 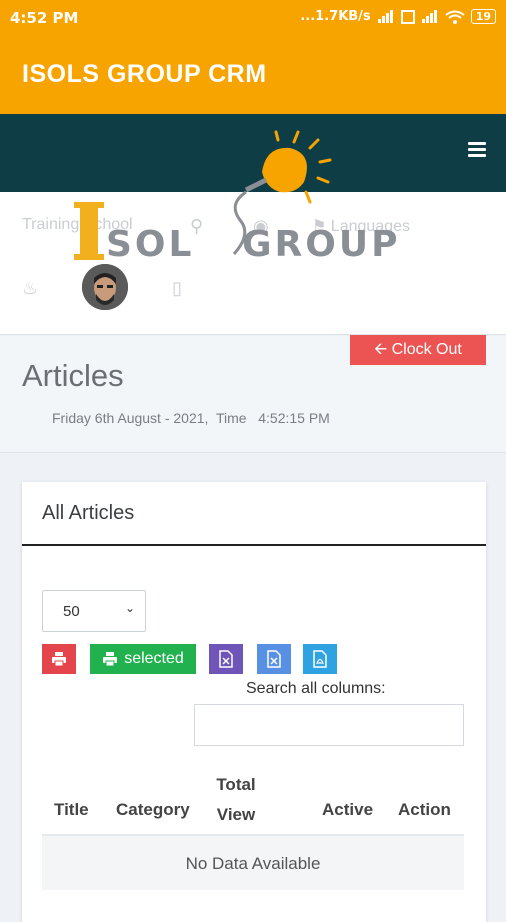 I want to click on status-time: 4:52 PM, so click(x=44, y=18).